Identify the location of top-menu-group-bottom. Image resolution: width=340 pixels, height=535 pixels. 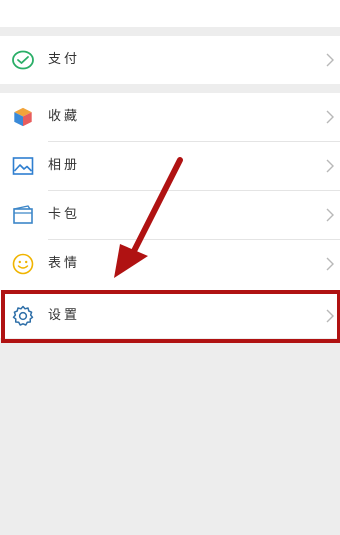
(170, 13).